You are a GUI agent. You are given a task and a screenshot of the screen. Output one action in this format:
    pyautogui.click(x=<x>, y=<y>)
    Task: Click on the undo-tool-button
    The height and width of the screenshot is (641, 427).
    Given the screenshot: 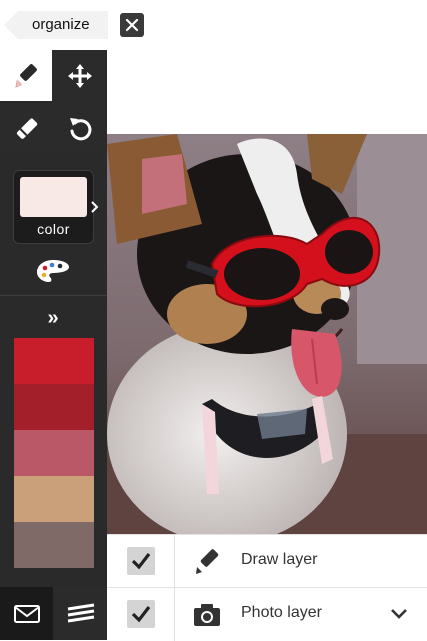 What is the action you would take?
    pyautogui.click(x=80, y=128)
    